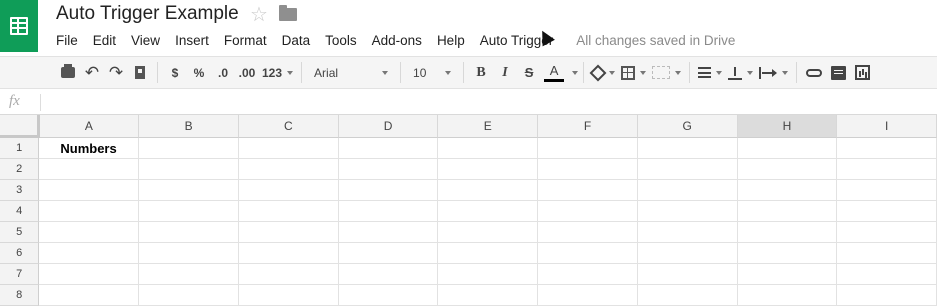 Image resolution: width=937 pixels, height=308 pixels. I want to click on row-header: 8, so click(20, 295).